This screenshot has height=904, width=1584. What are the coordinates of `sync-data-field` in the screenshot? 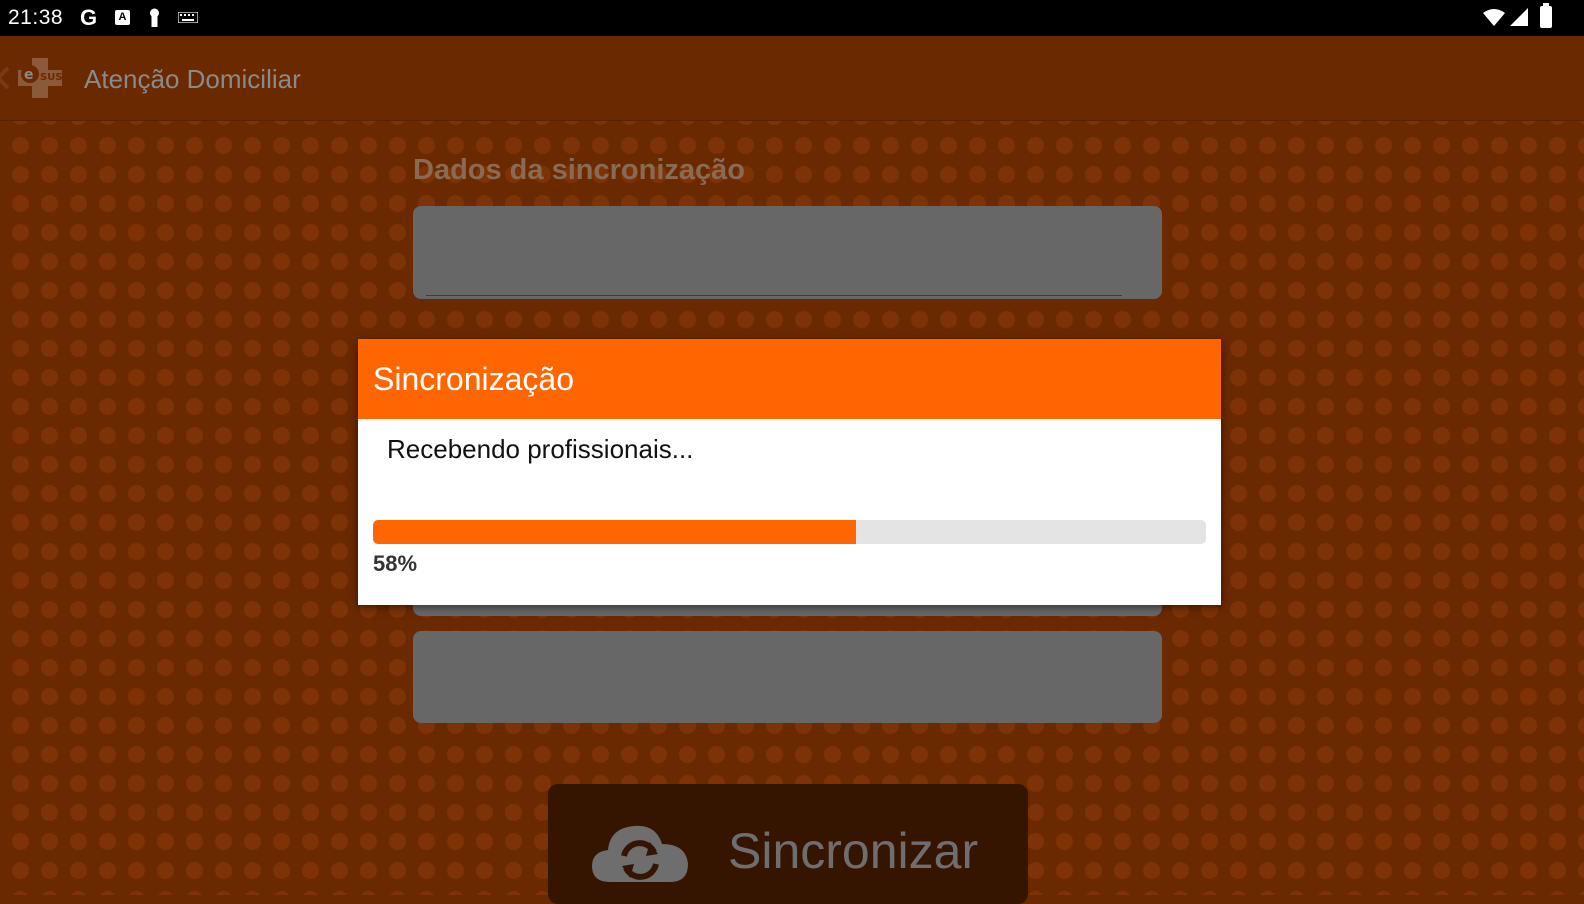 It's located at (787, 252).